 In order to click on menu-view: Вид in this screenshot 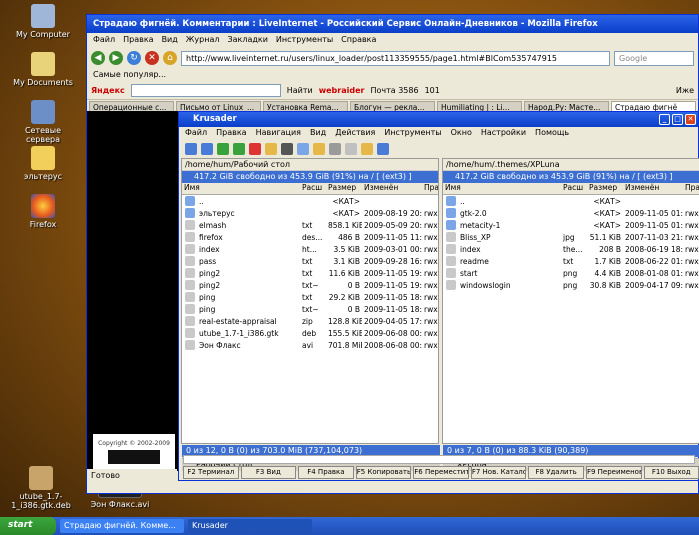, I will do `click(170, 40)`.